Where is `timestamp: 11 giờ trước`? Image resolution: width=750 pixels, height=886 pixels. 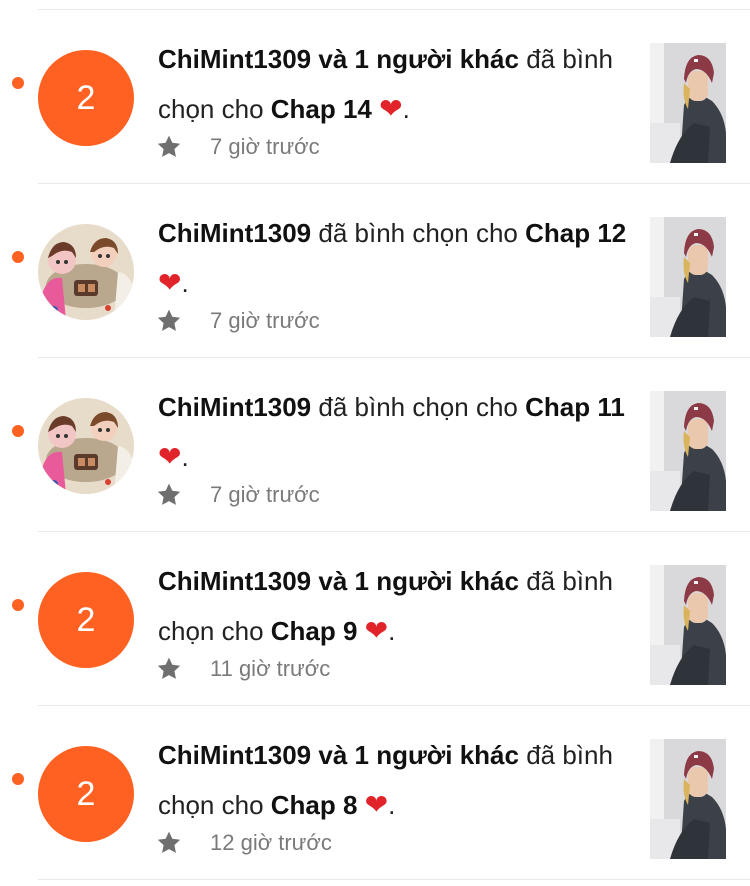
timestamp: 11 giờ trước is located at coordinates (270, 668).